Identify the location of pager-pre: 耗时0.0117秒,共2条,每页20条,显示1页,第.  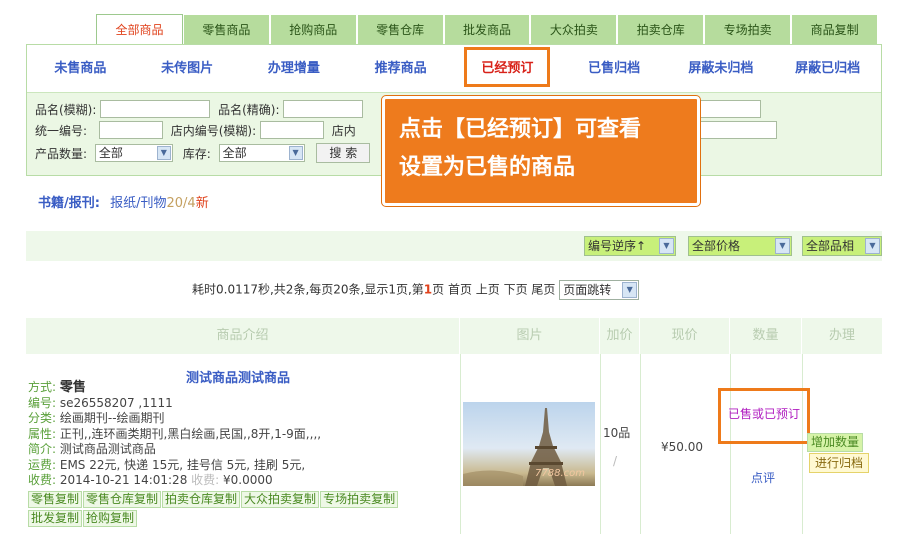
(308, 289).